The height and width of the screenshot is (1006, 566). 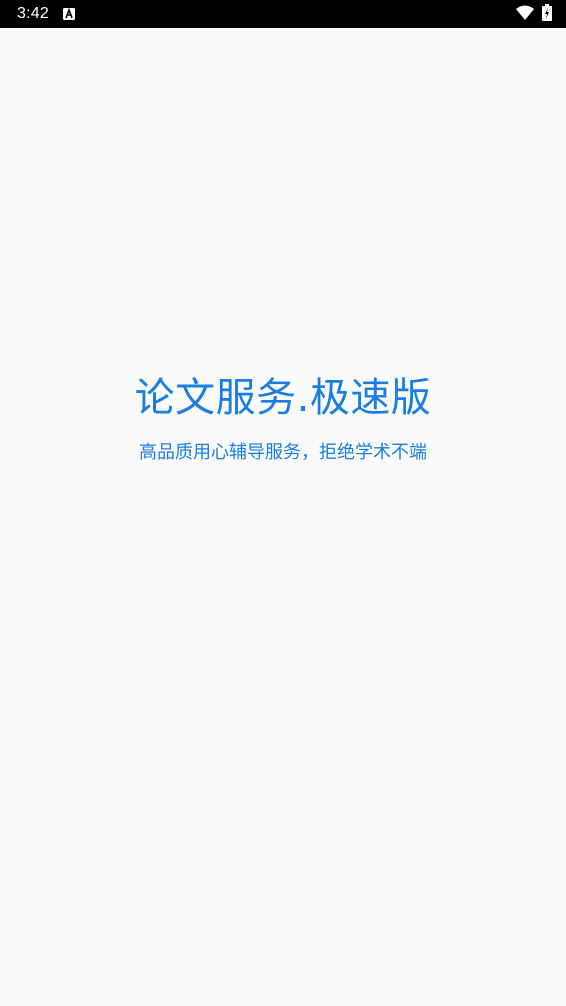 I want to click on a-letter-icon, so click(x=68, y=14).